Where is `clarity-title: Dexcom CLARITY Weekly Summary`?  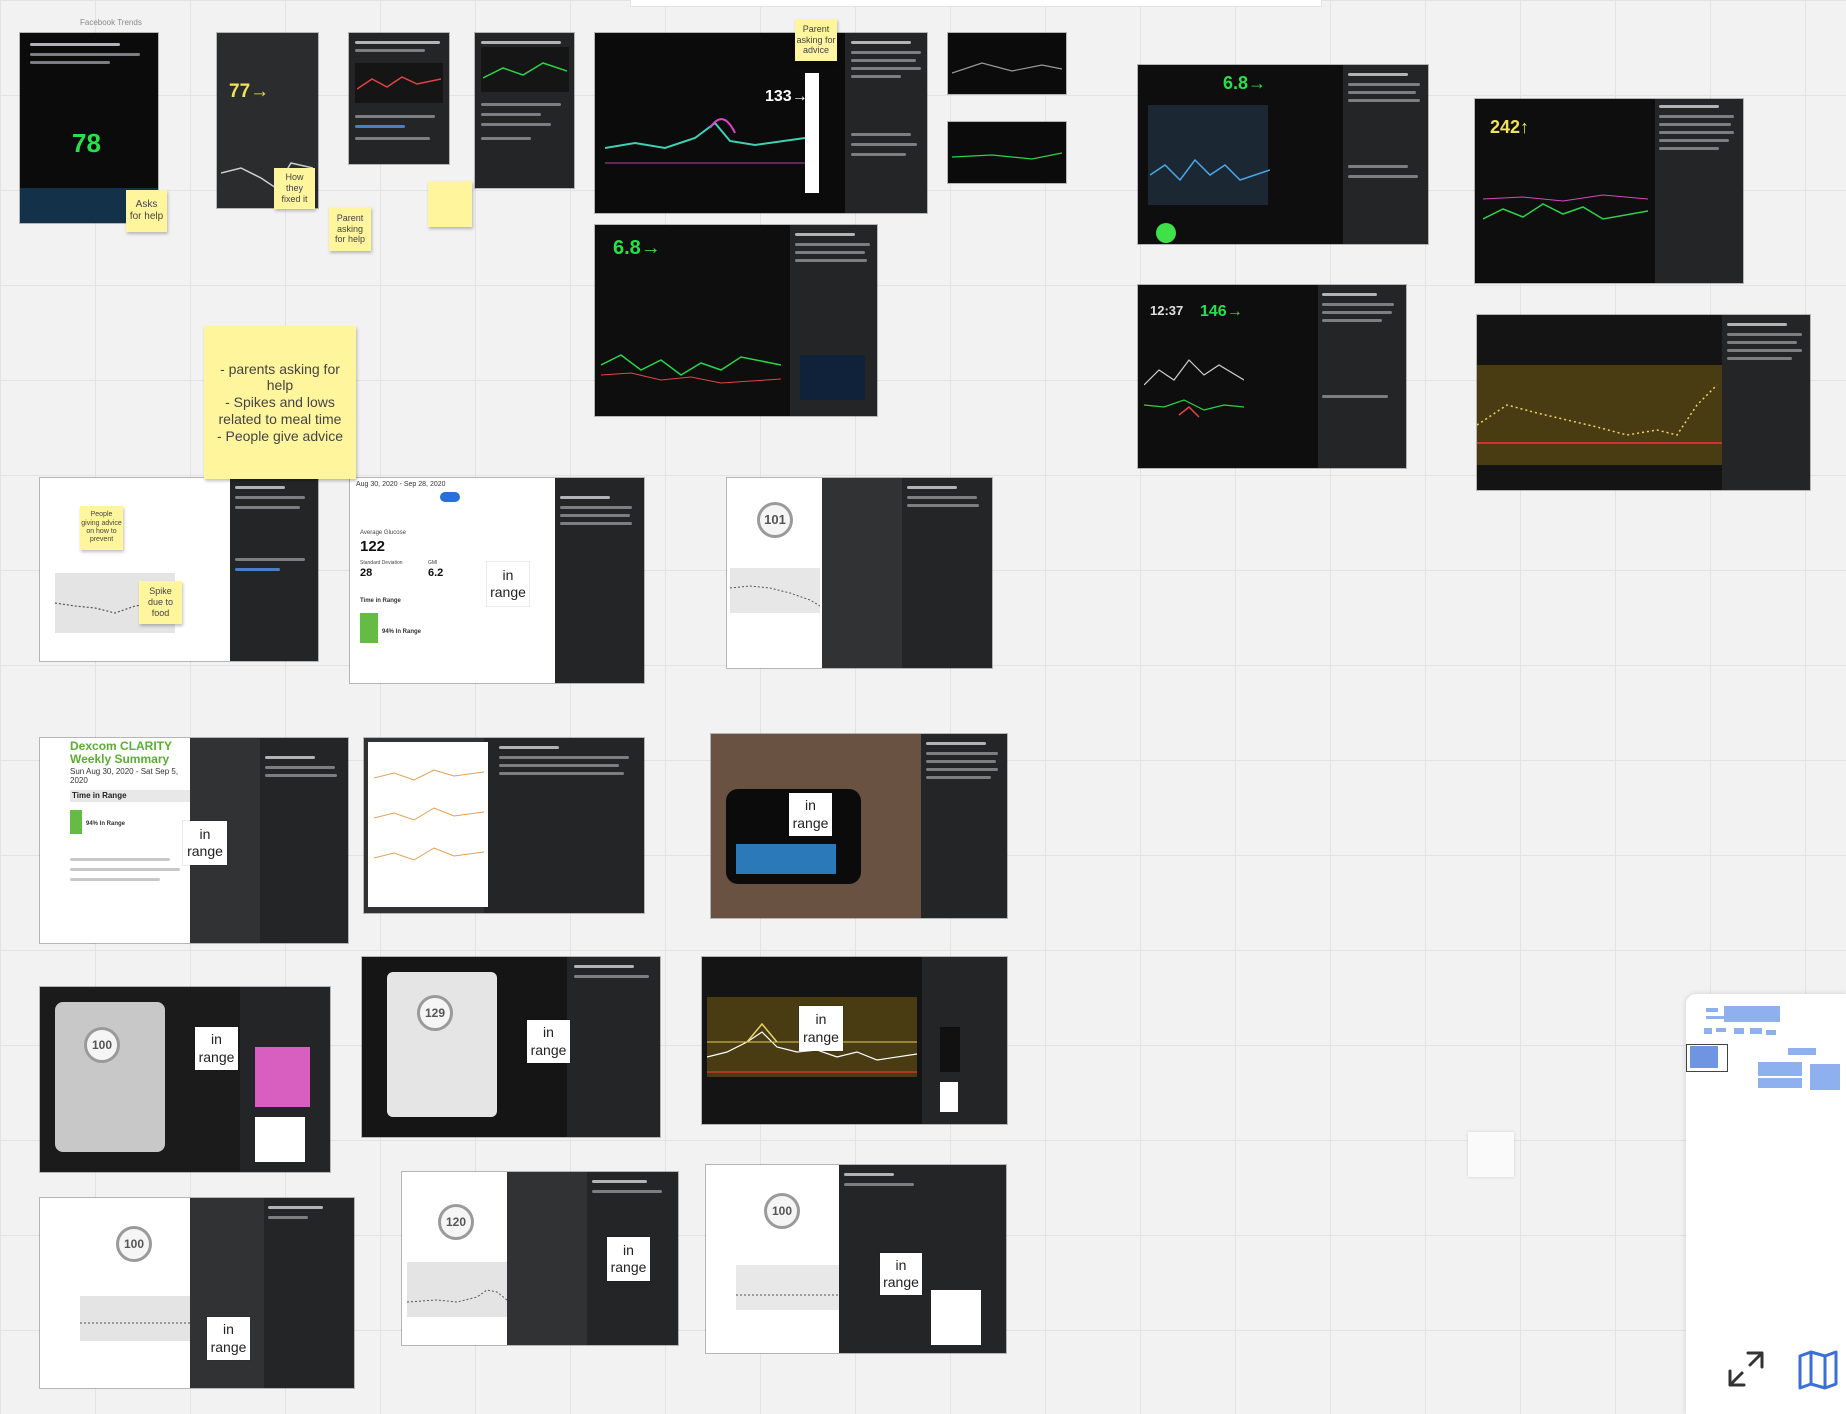
clarity-title: Dexcom CLARITY Weekly Summary is located at coordinates (121, 752).